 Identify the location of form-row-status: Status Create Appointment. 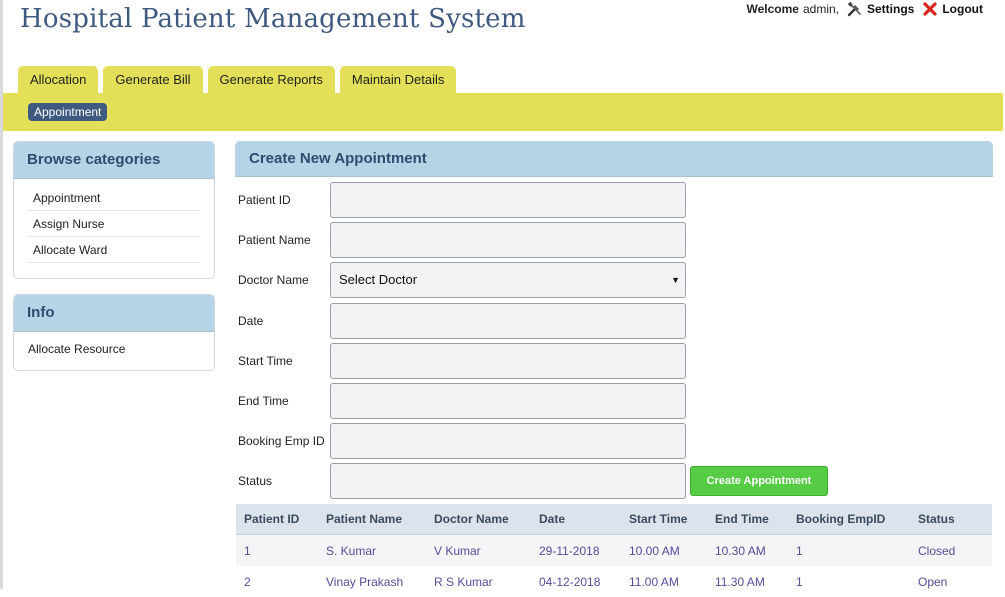
(538, 481).